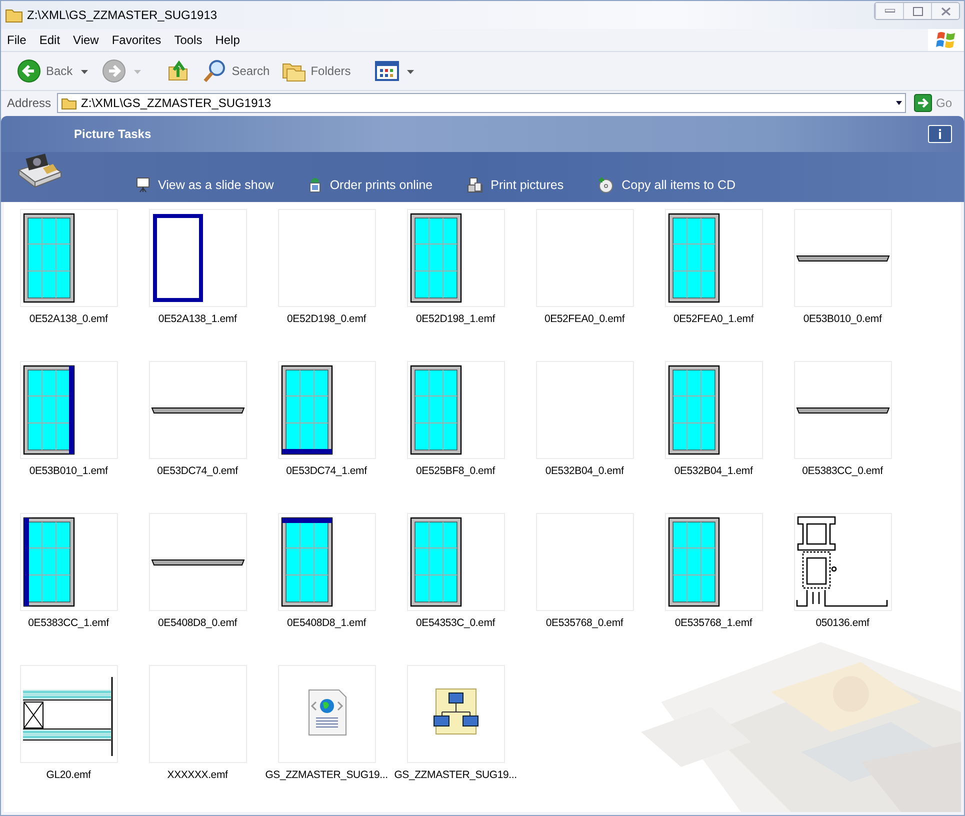 This screenshot has width=965, height=816. Describe the element at coordinates (122, 15) in the screenshot. I see `window-title: Z:\XML\GS_ZZMASTER_SUG1913` at that location.